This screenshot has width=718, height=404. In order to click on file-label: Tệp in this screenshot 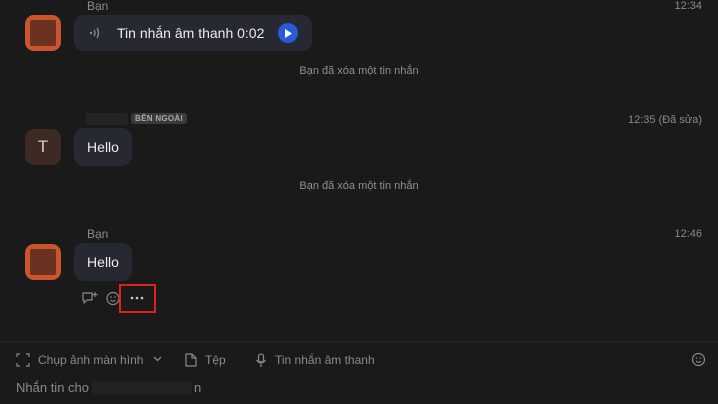, I will do `click(215, 360)`.